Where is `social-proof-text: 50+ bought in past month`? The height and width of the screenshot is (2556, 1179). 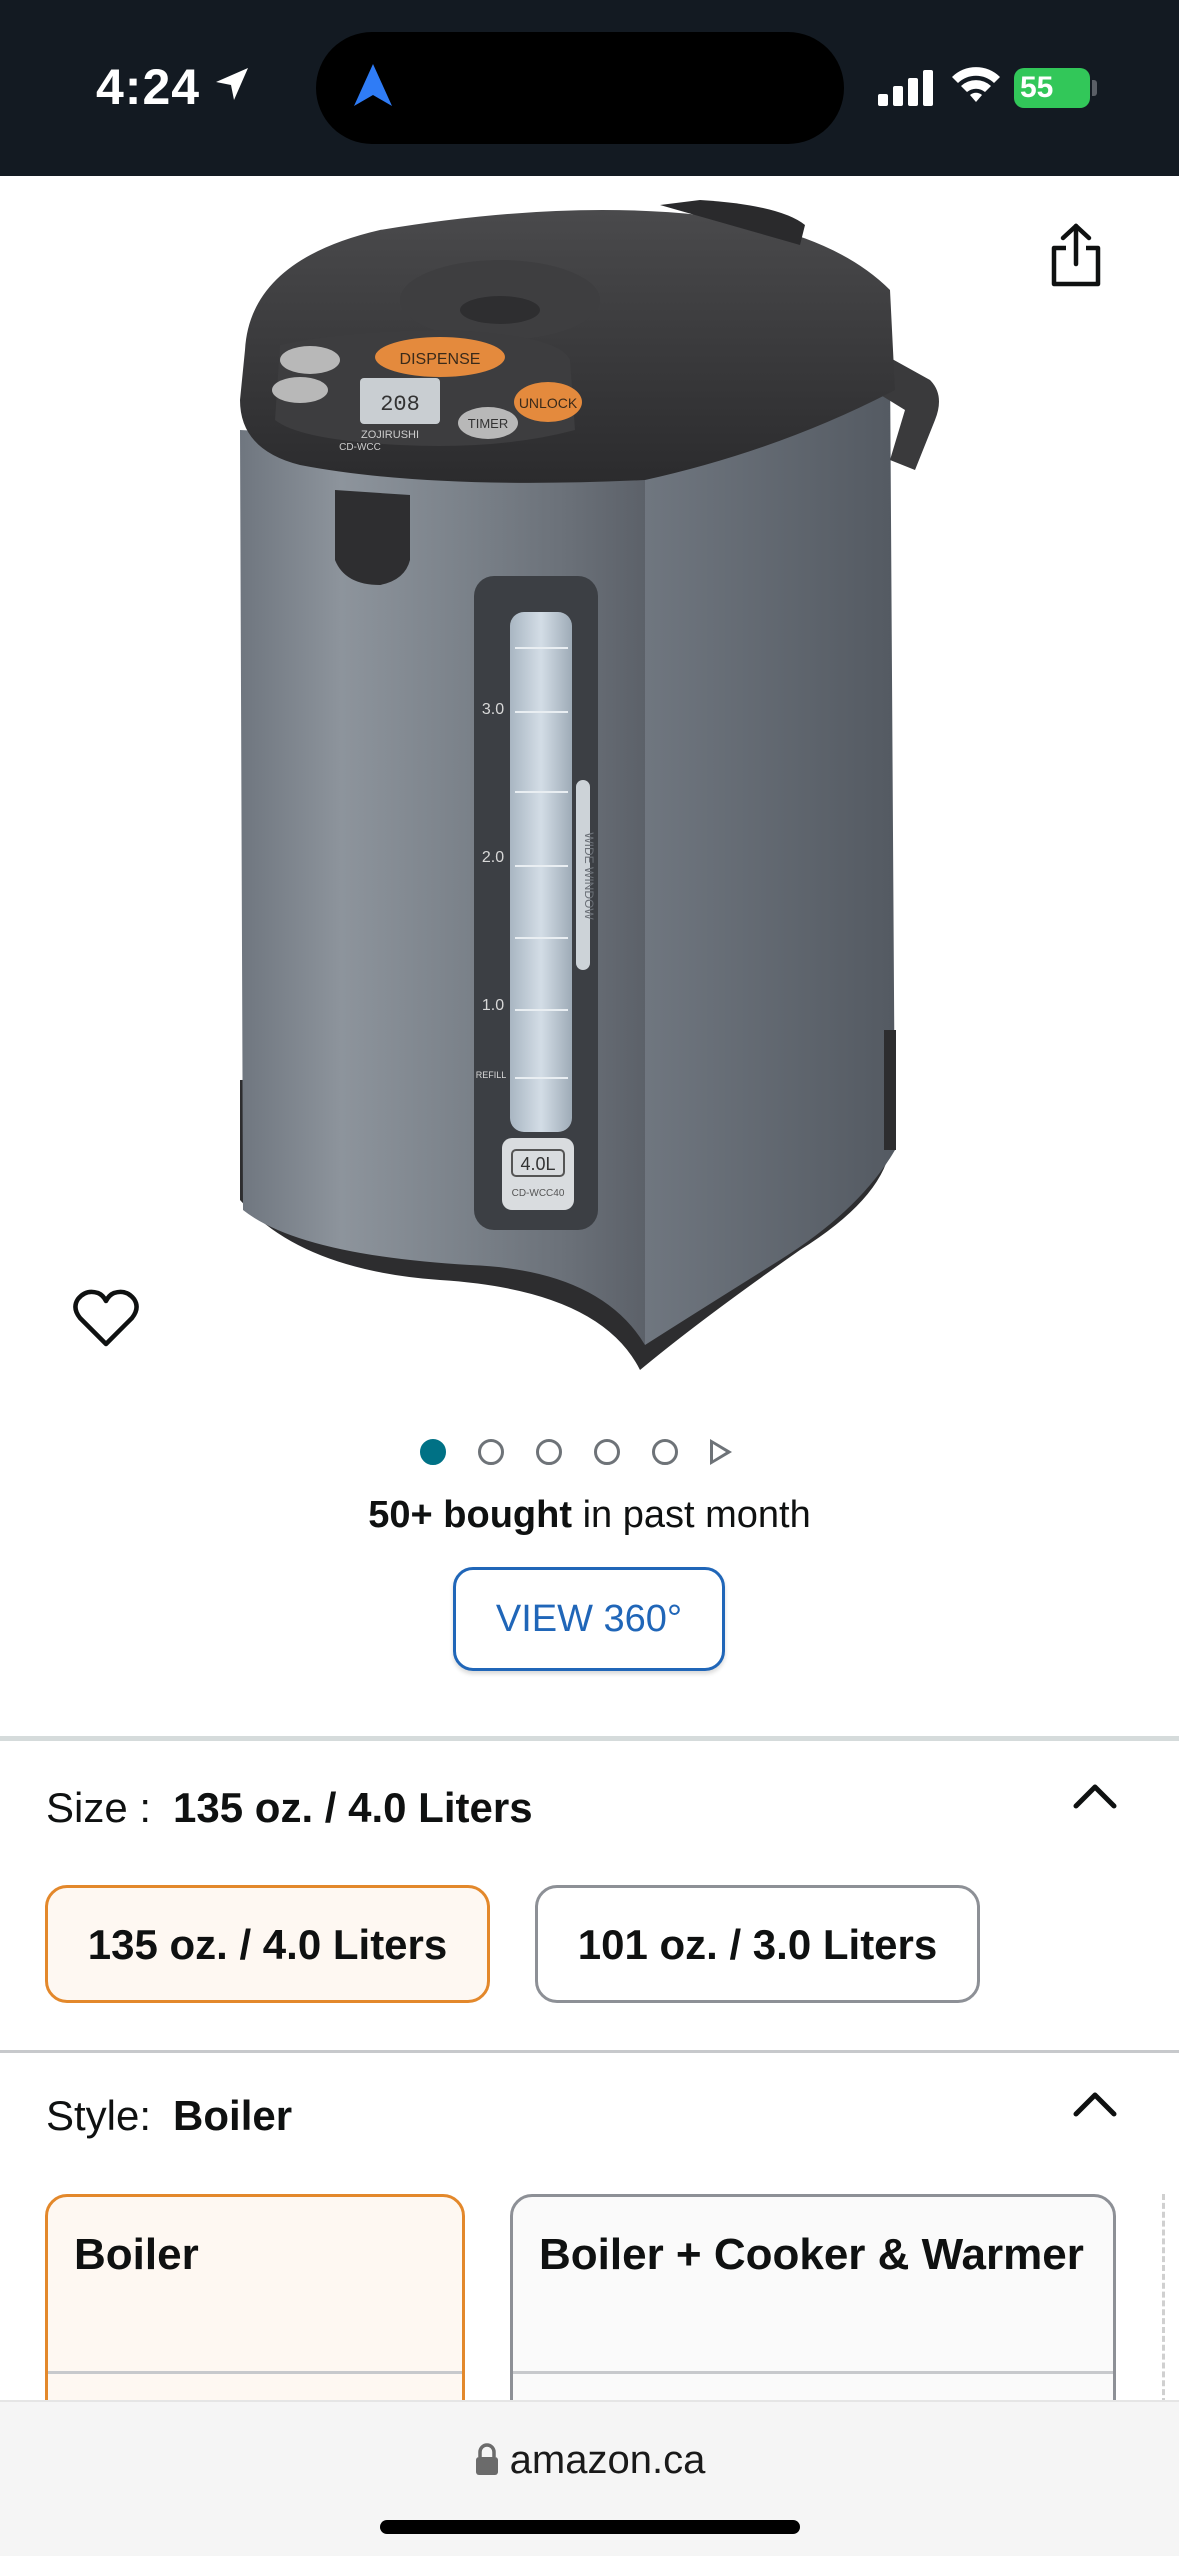 social-proof-text: 50+ bought in past month is located at coordinates (589, 1515).